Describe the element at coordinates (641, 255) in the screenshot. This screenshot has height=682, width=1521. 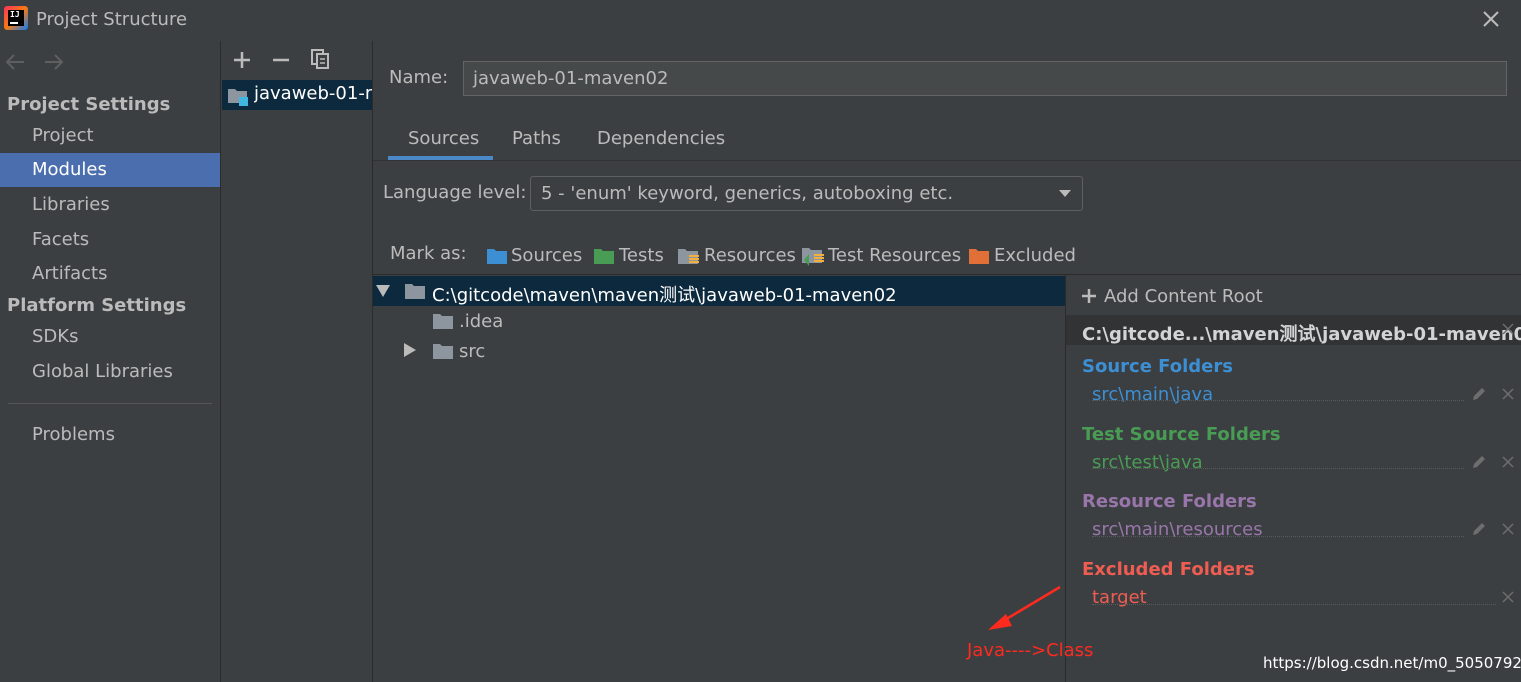
I see `mark-tests-button: Tests` at that location.